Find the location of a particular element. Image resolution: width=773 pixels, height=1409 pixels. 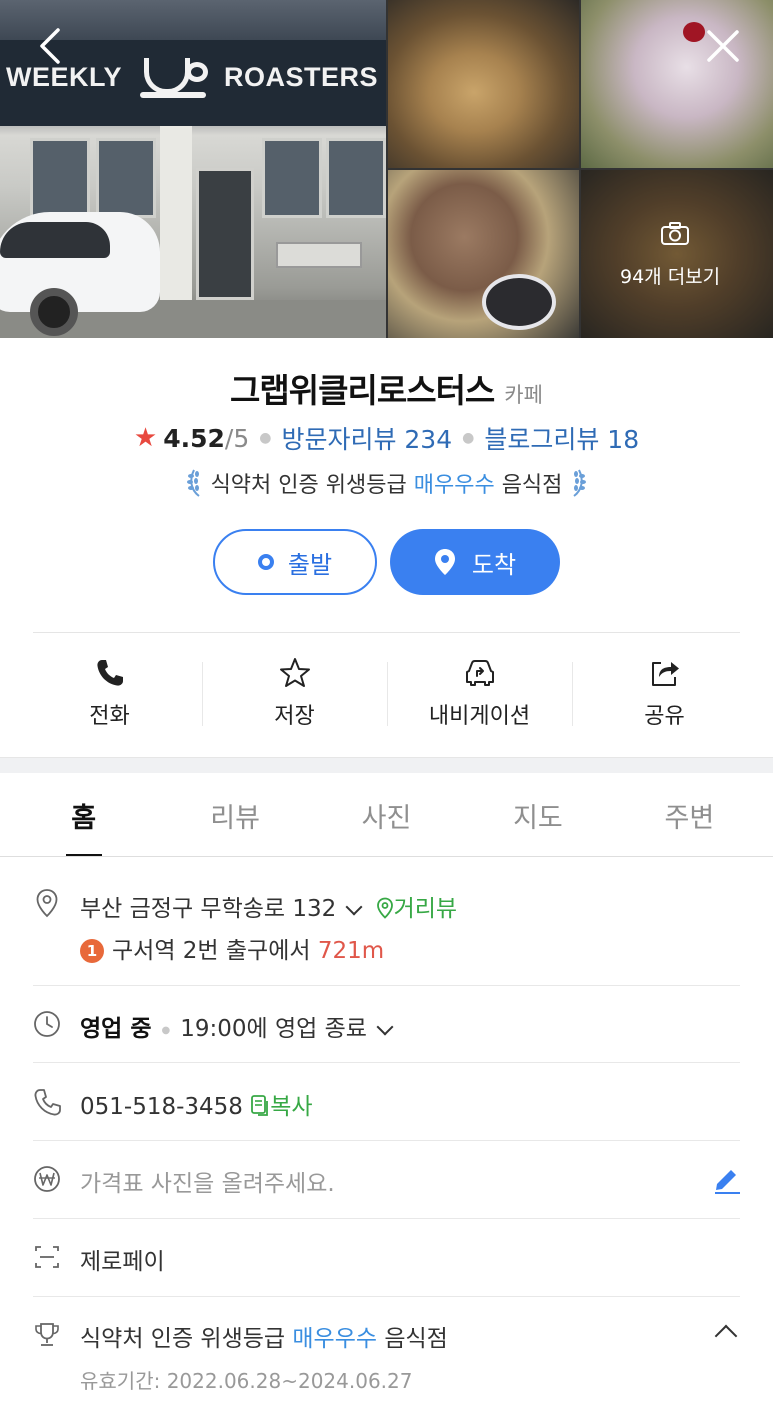

copy-icon is located at coordinates (260, 1105).